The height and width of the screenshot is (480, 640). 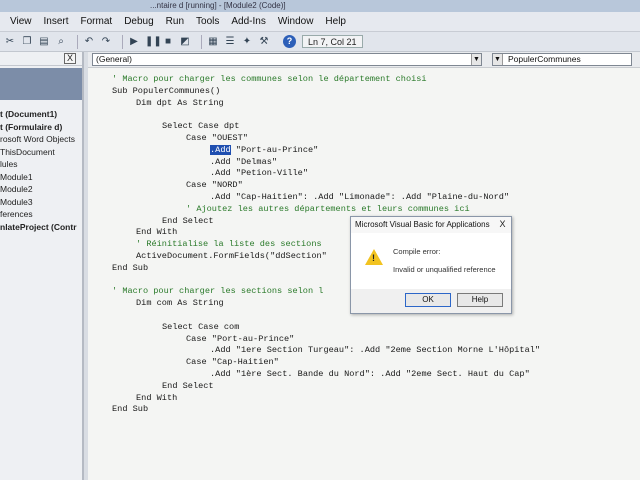 What do you see at coordinates (364, 387) in the screenshot?
I see `code-line: End Select` at bounding box center [364, 387].